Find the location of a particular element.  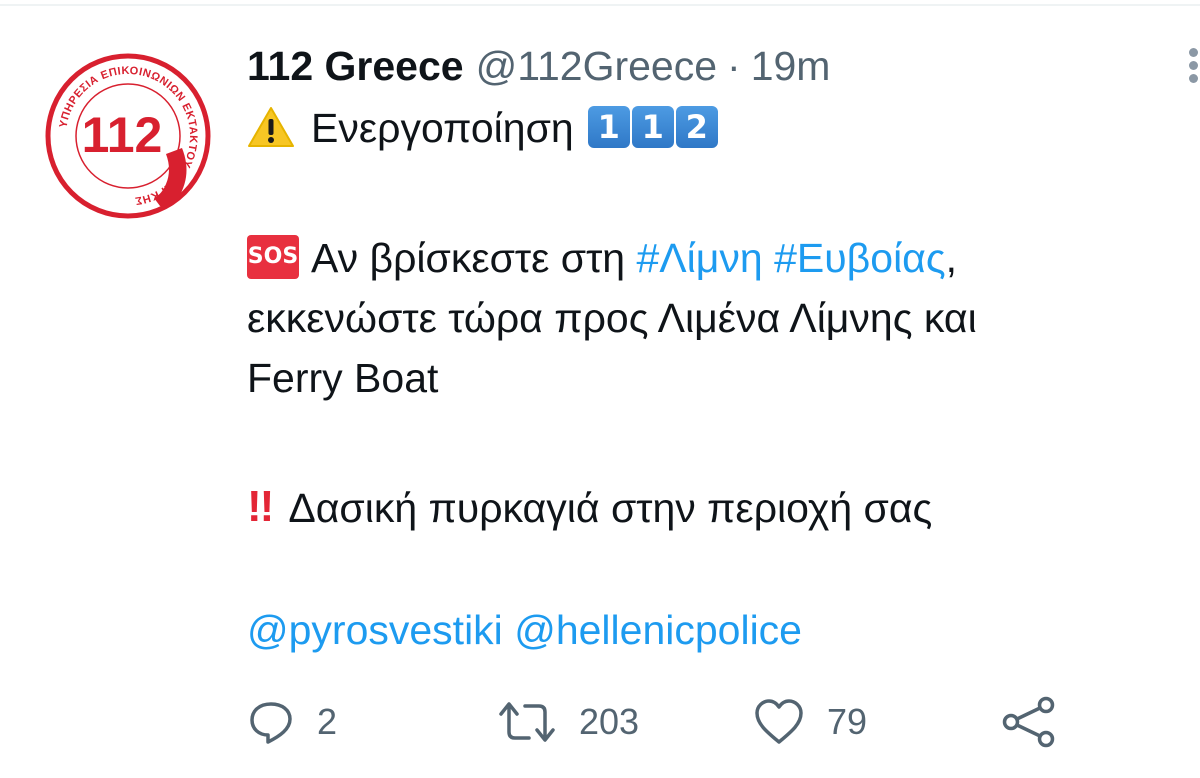

tweet-line-warning: !! Δασική πυρκαγιά στην περιοχή σας is located at coordinates (589, 509).